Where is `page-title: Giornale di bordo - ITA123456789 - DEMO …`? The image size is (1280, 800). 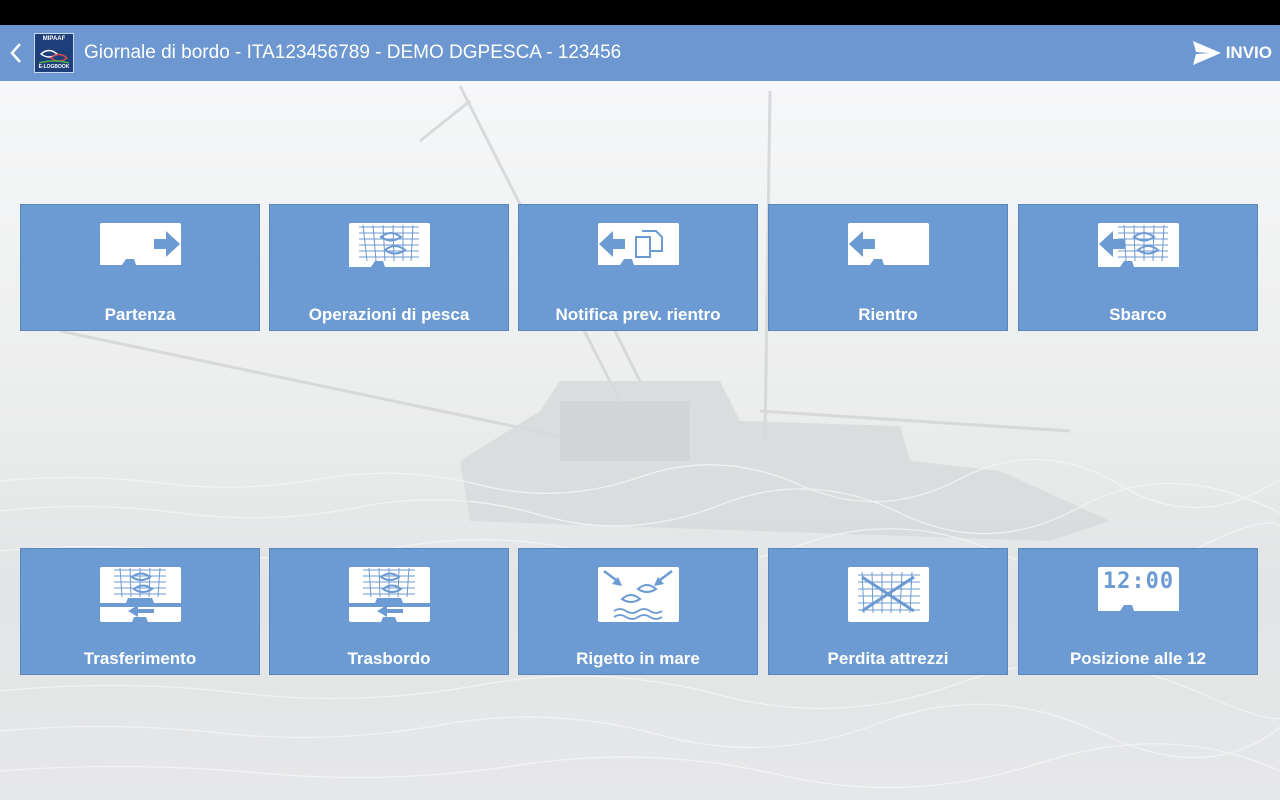
page-title: Giornale di bordo - ITA123456789 - DEMO … is located at coordinates (353, 52).